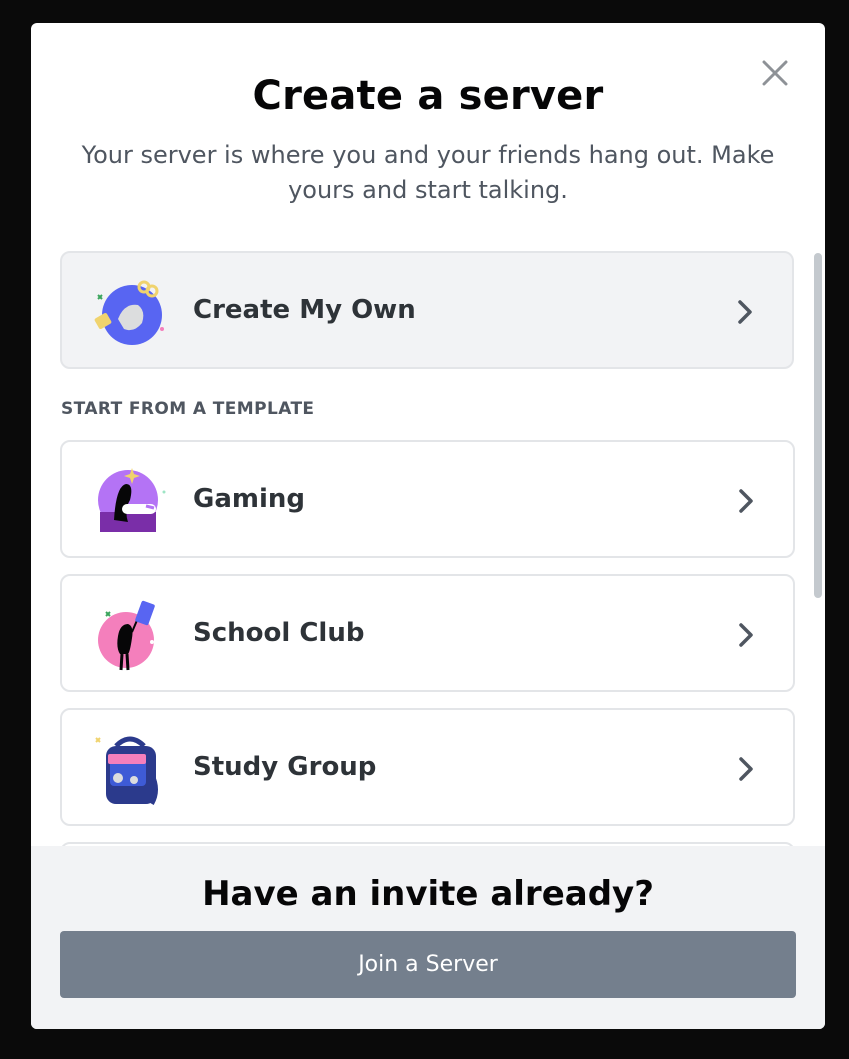 The image size is (849, 1059). I want to click on template-gaming-option: Gaming, so click(427, 499).